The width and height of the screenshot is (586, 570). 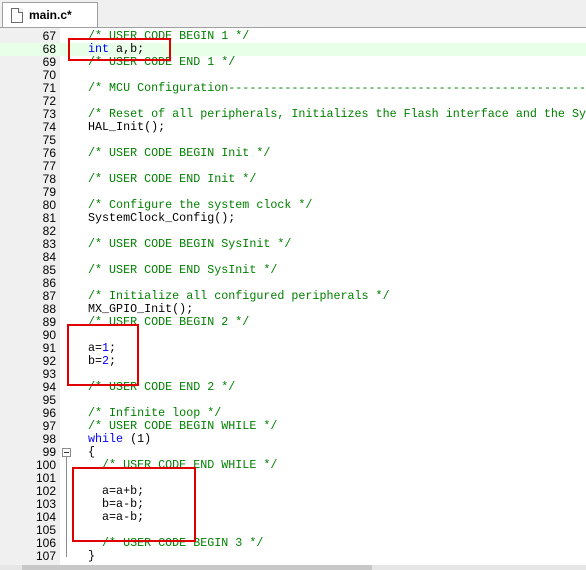 I want to click on fold-guide-line, so click(x=66, y=507).